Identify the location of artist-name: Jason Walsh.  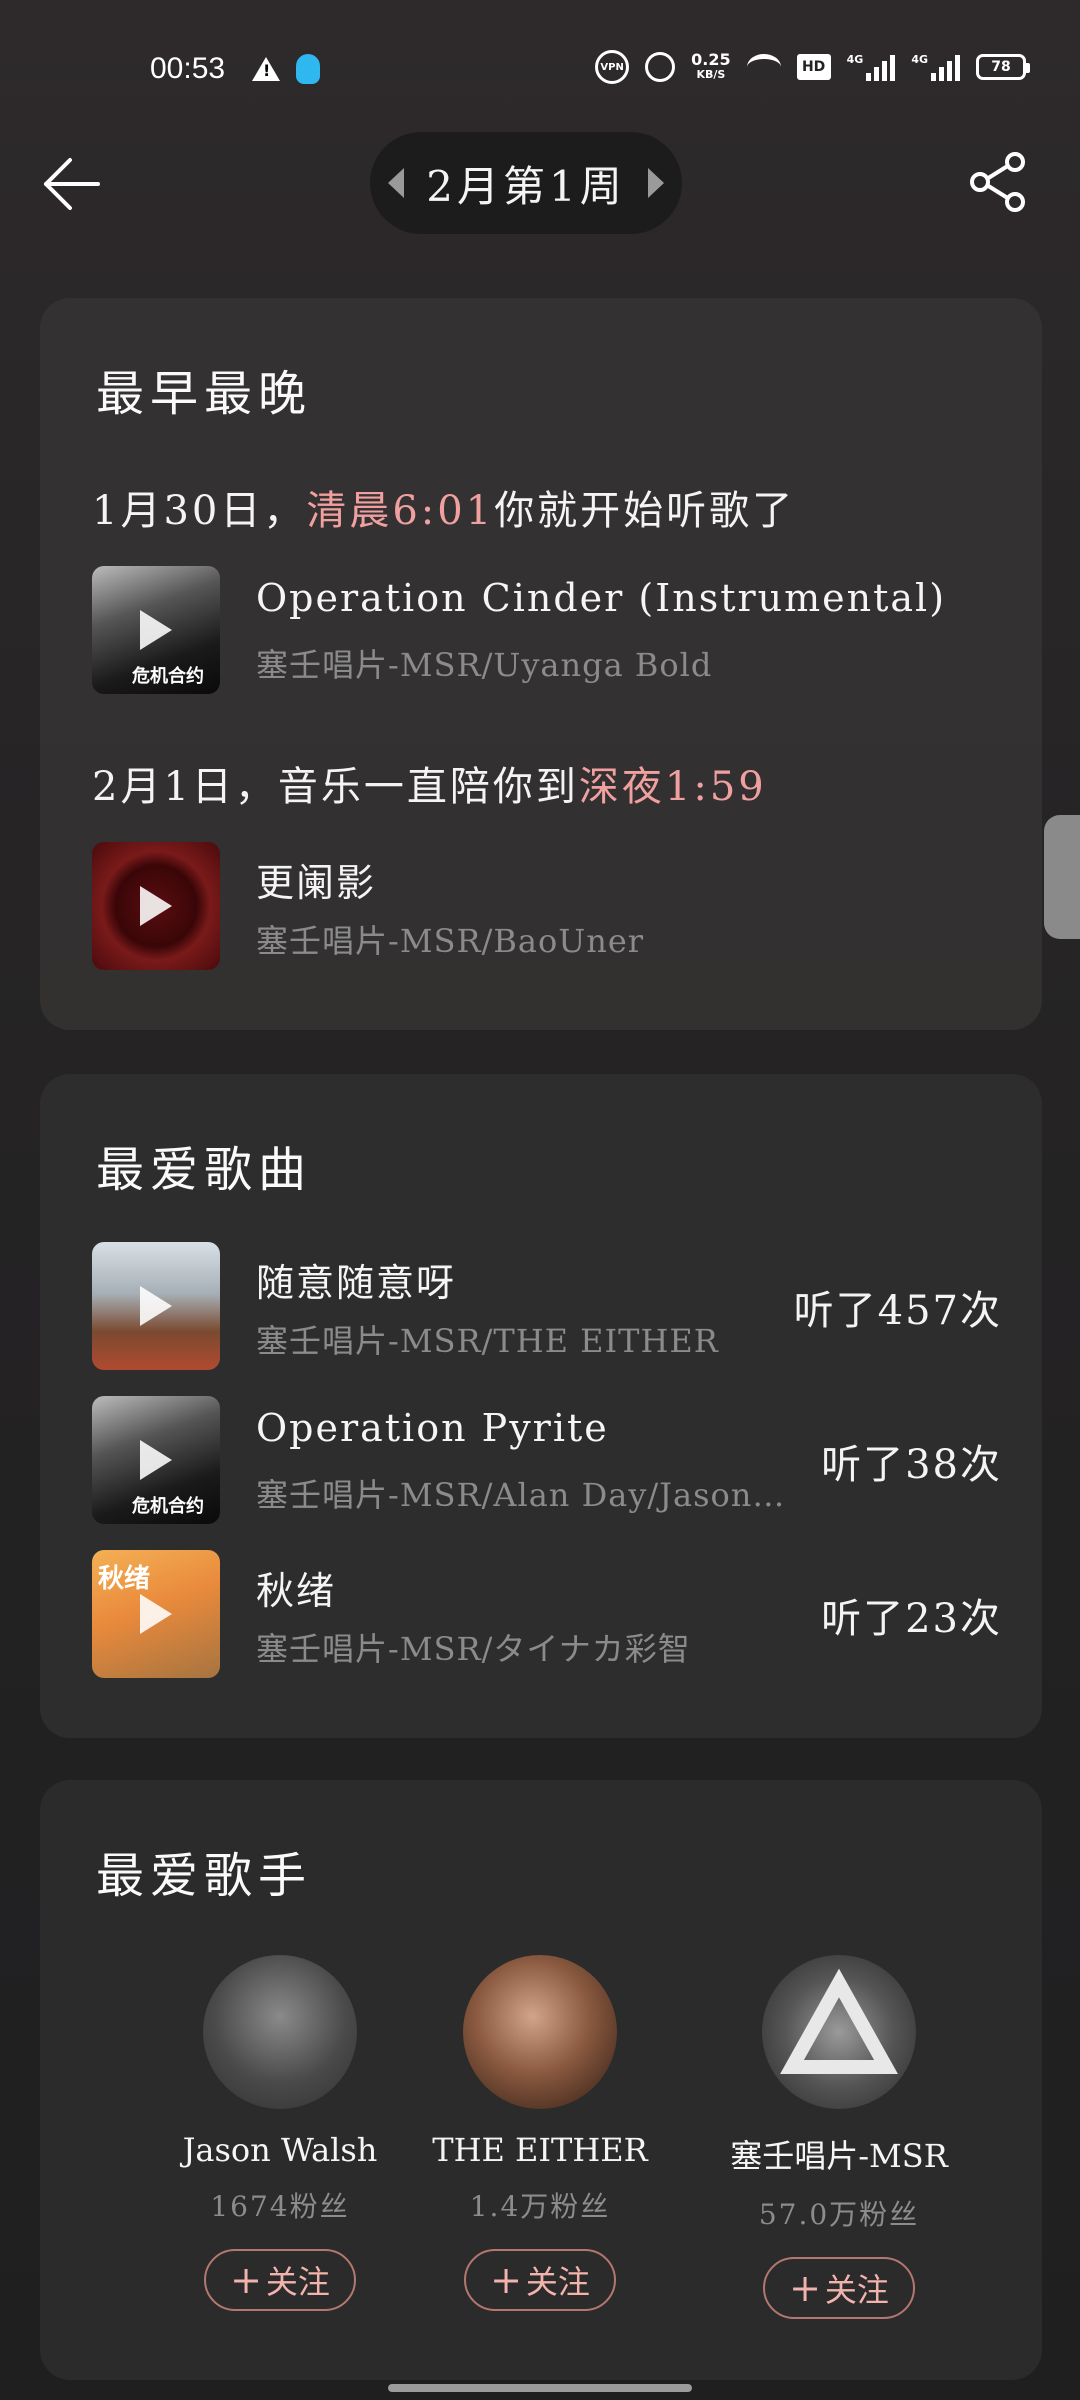
(280, 2150).